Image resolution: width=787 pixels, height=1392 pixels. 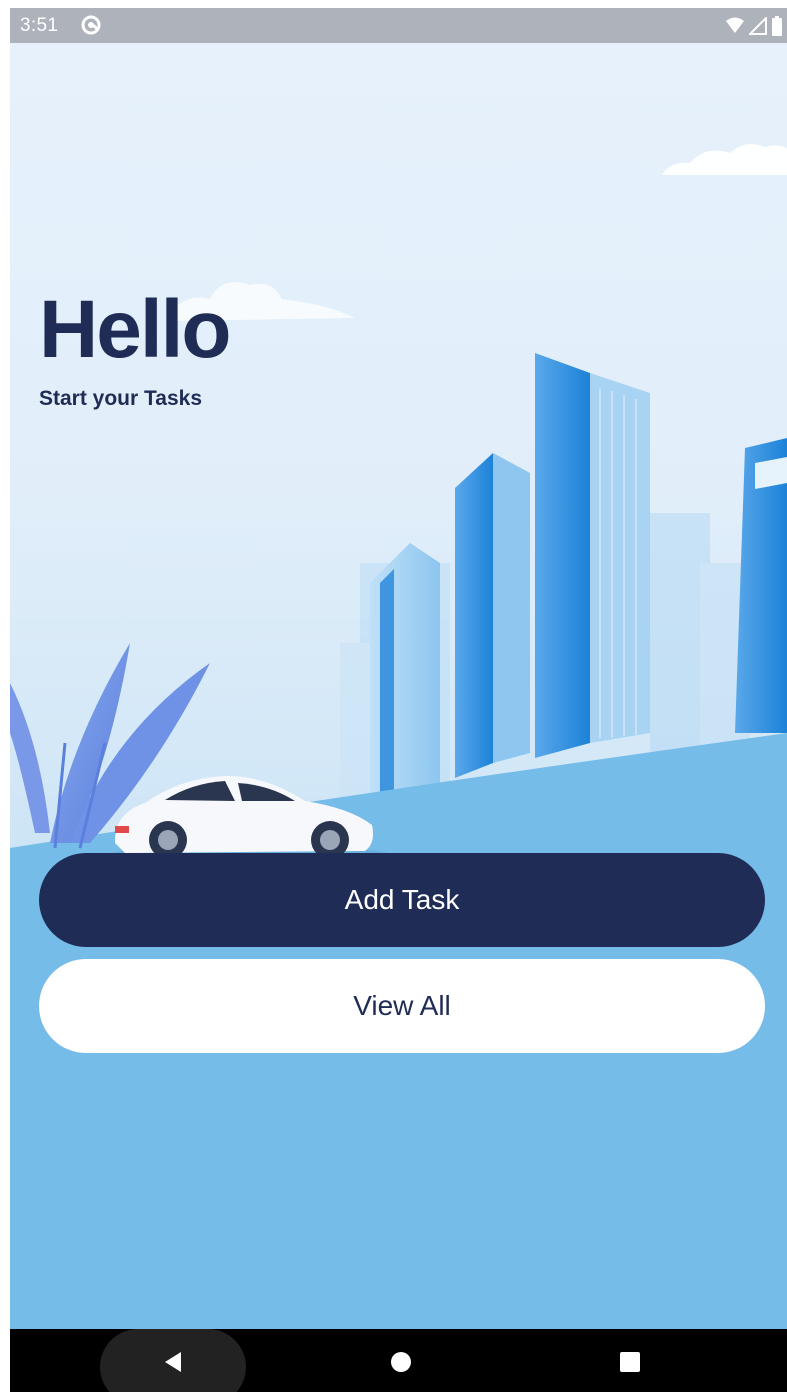 I want to click on navigation-bar, so click(x=398, y=1360).